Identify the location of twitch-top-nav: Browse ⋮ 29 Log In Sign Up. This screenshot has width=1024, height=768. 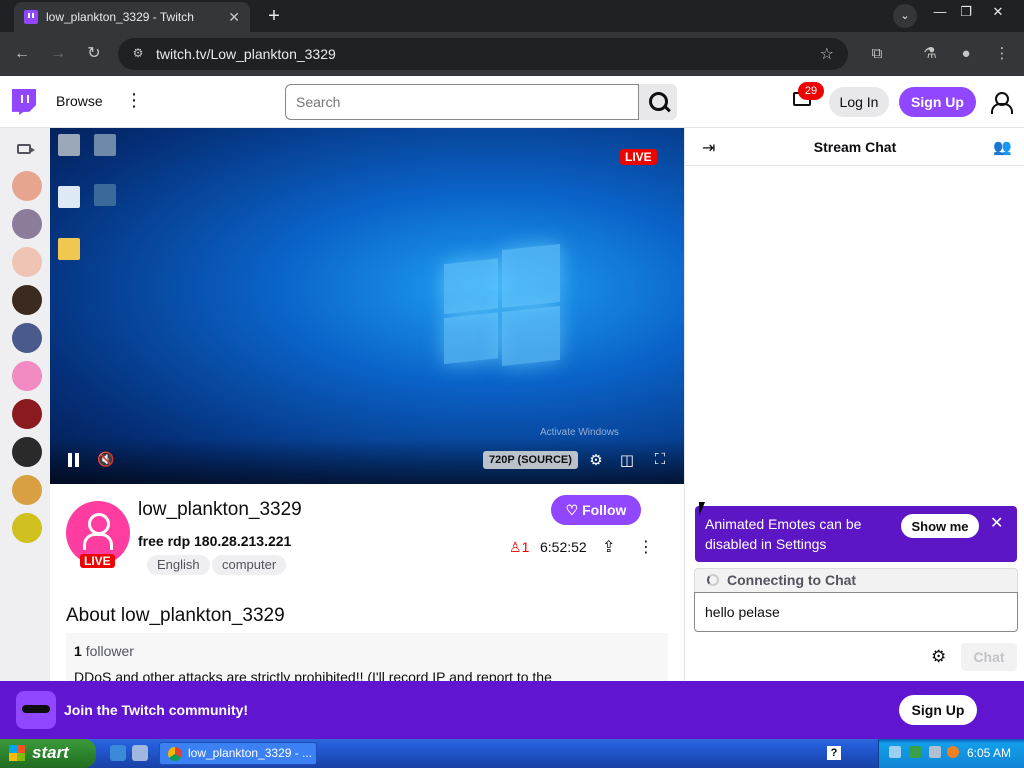
(512, 102).